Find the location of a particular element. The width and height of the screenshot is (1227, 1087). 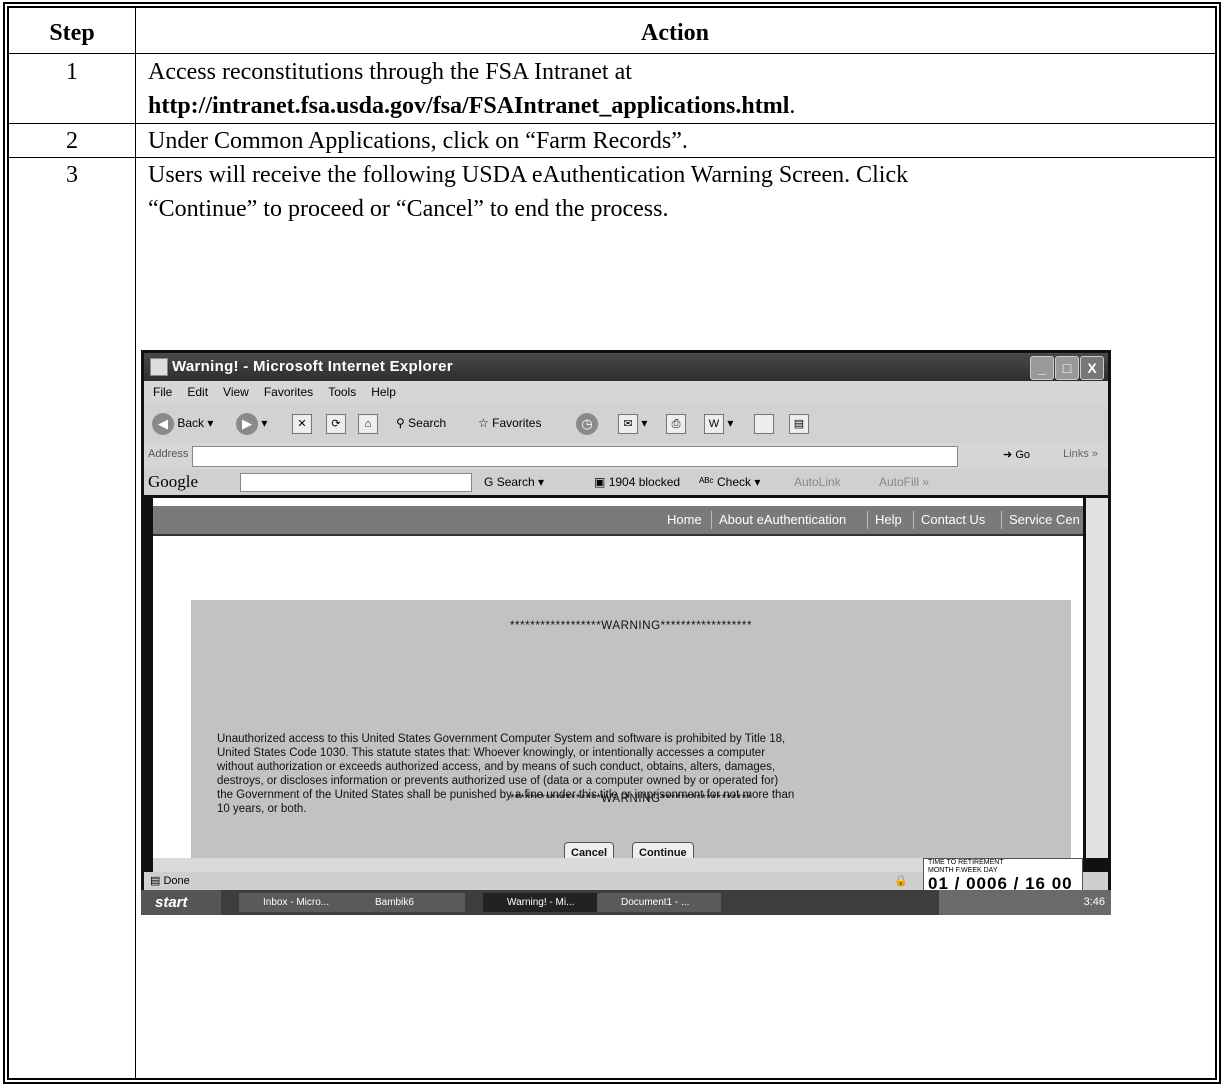

close-button: X is located at coordinates (1092, 368).